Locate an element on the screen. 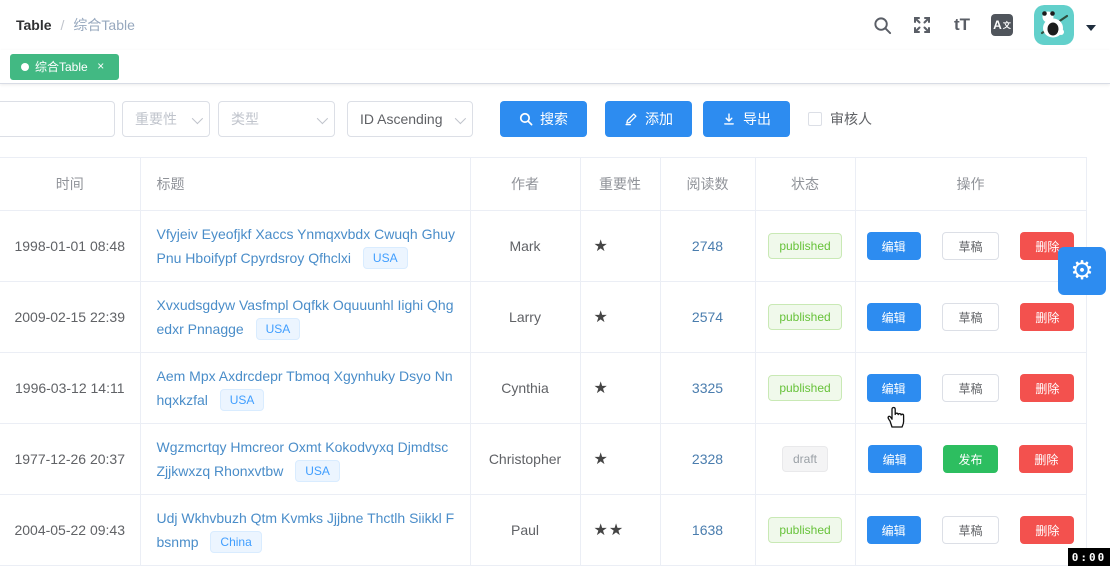  reads-link: 3325 is located at coordinates (707, 388).